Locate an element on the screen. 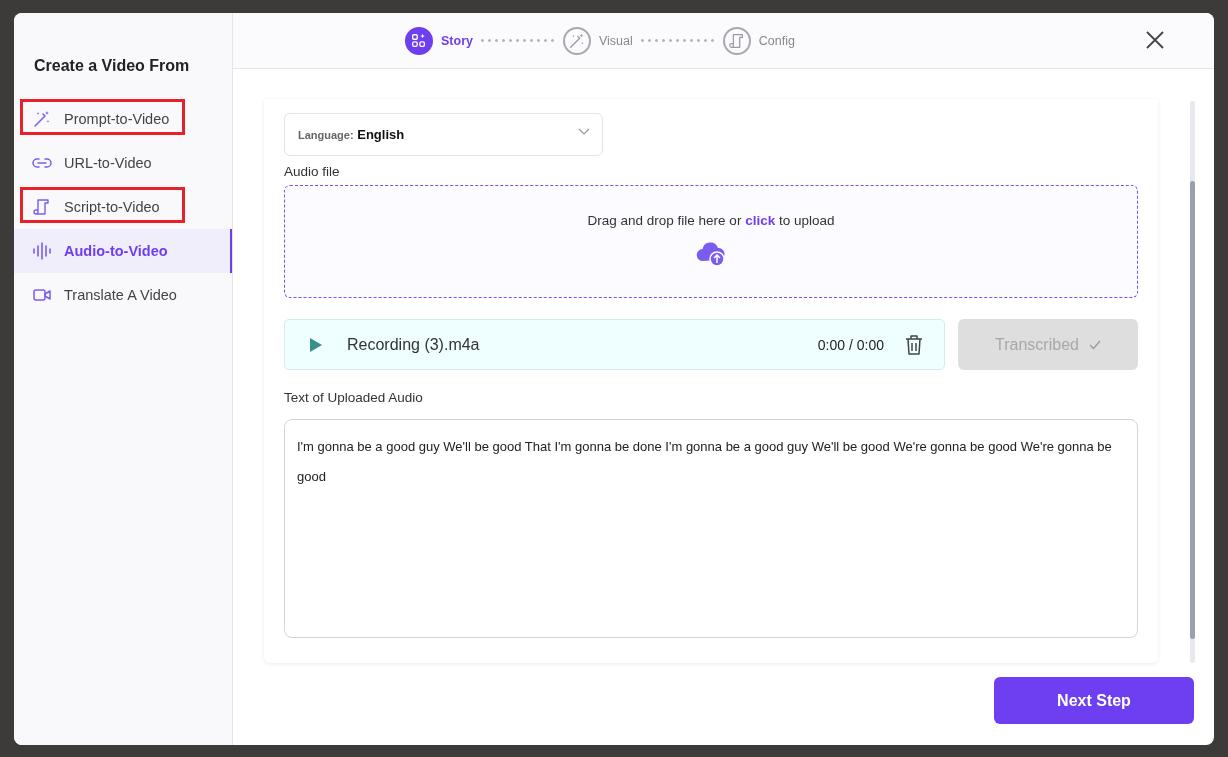 This screenshot has width=1228, height=757. field-label: Text of Uploaded Audio is located at coordinates (354, 397).